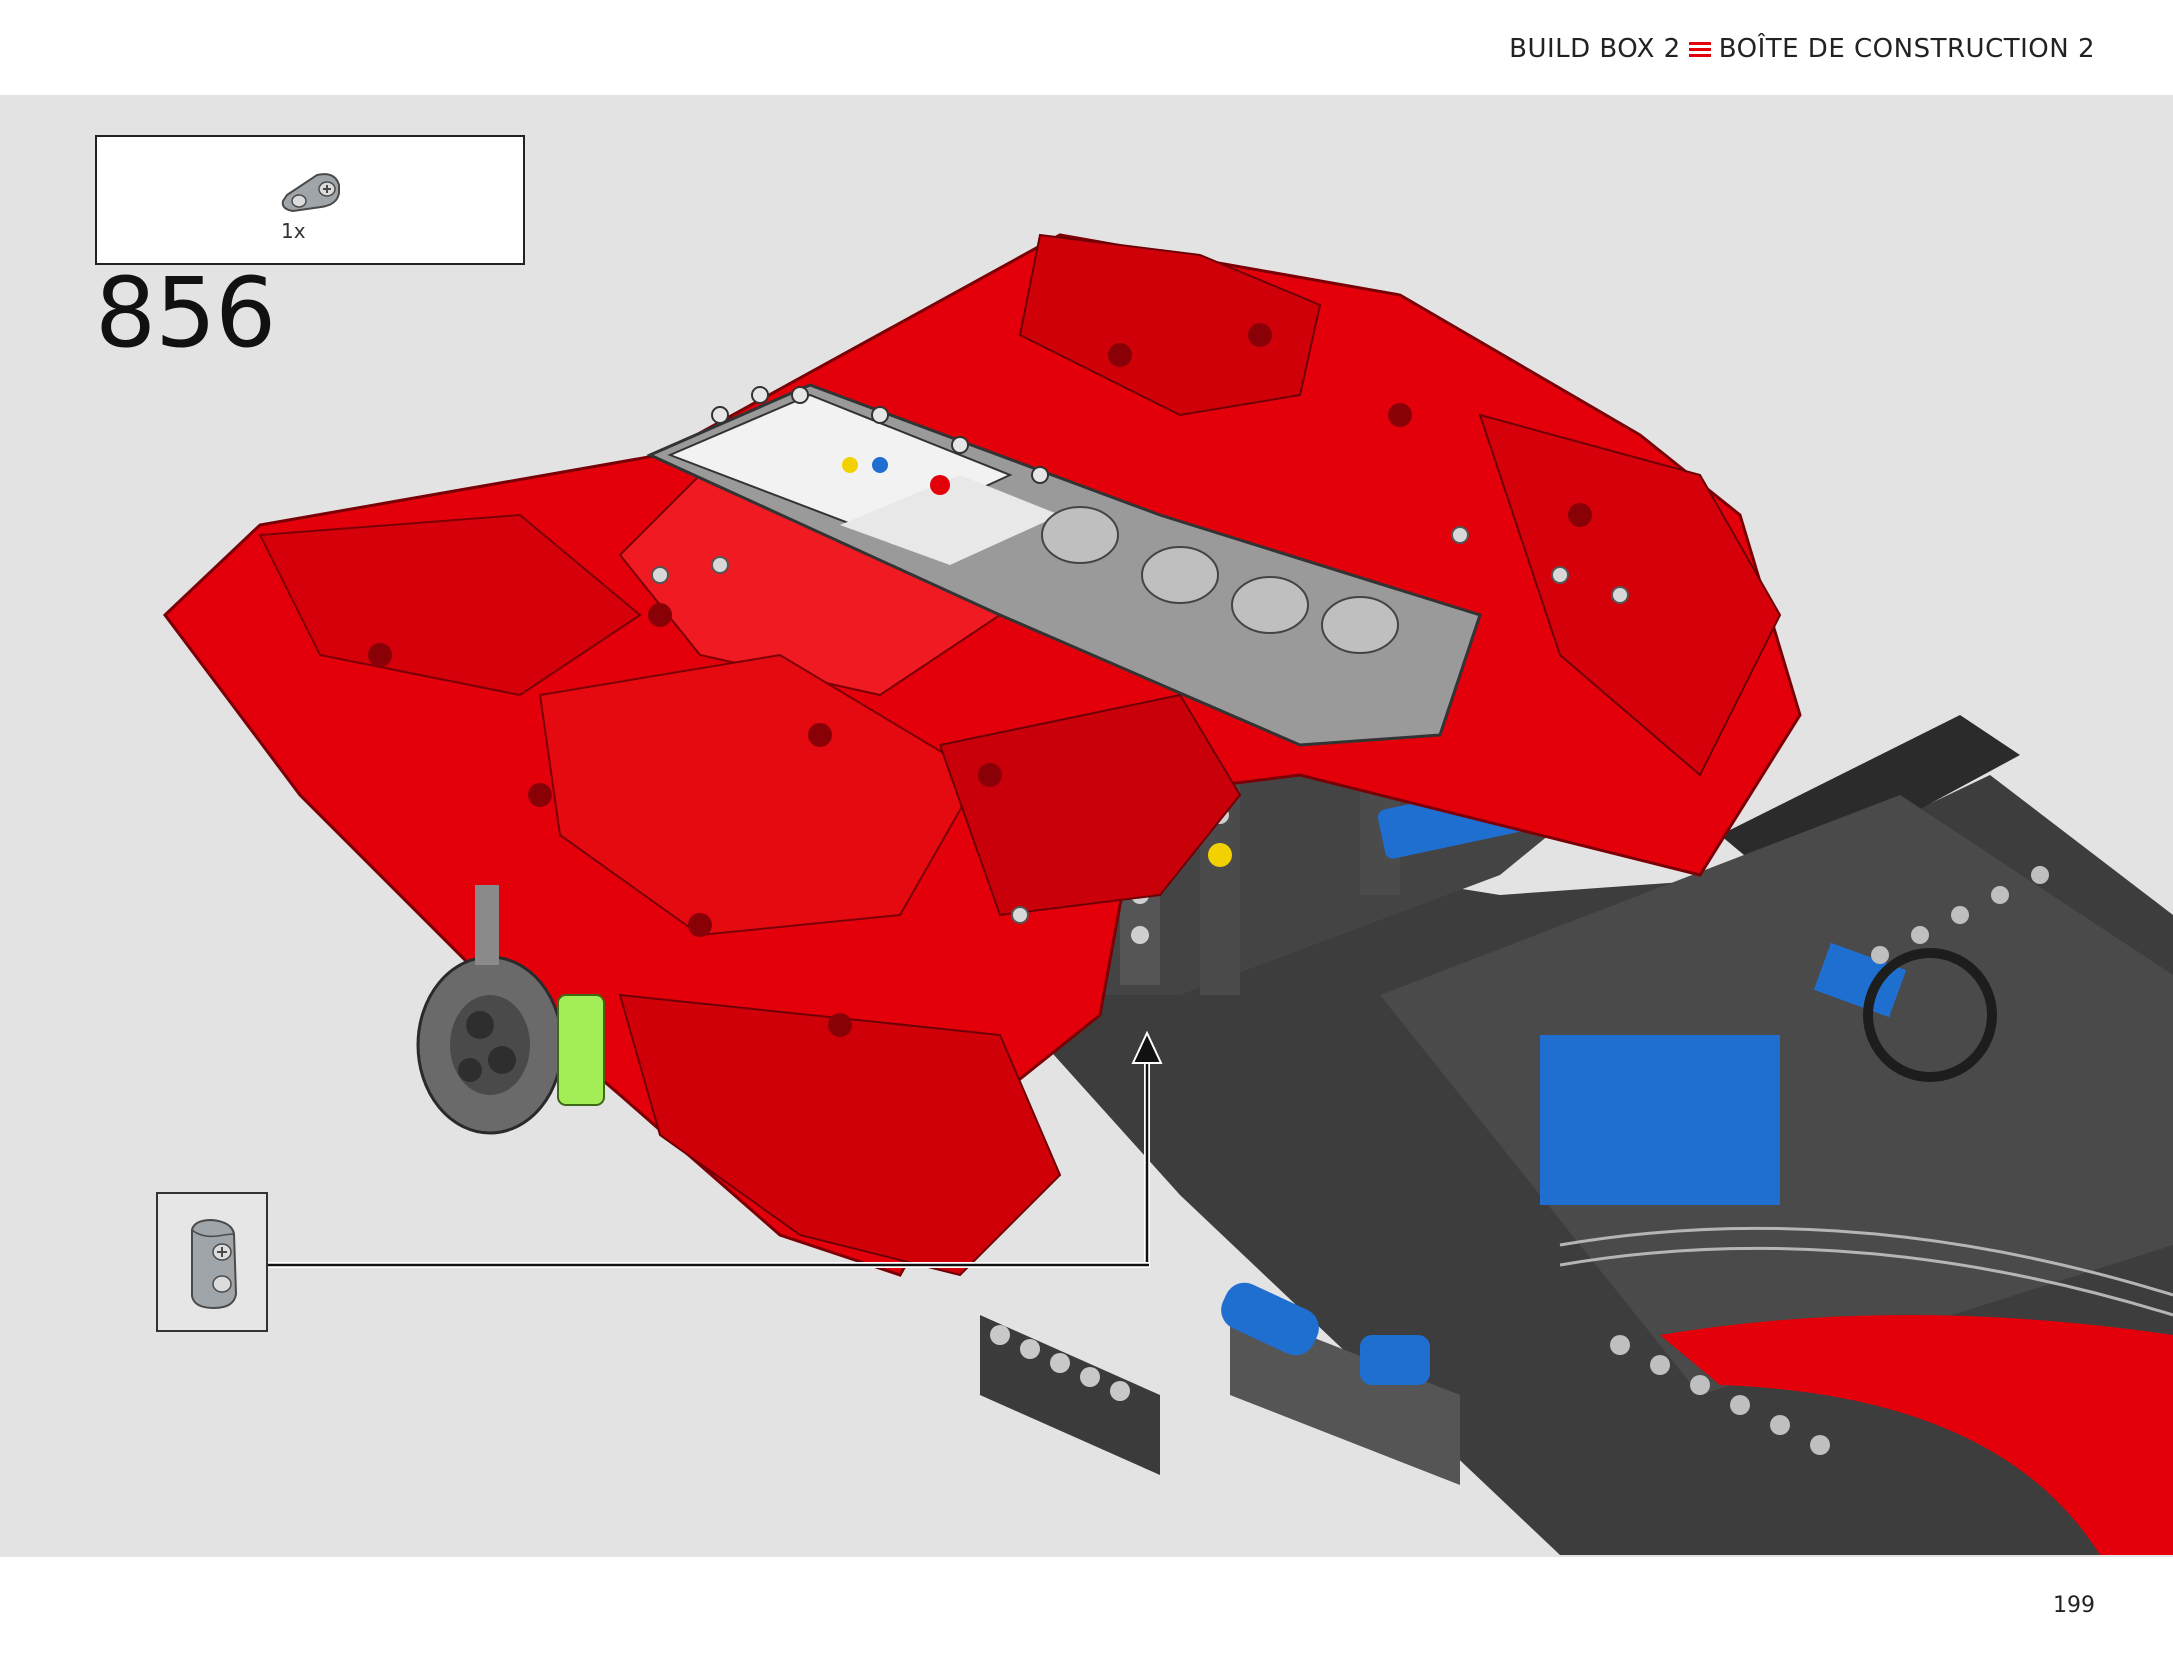 The image size is (2173, 1654). I want to click on step-number: 856, so click(185, 313).